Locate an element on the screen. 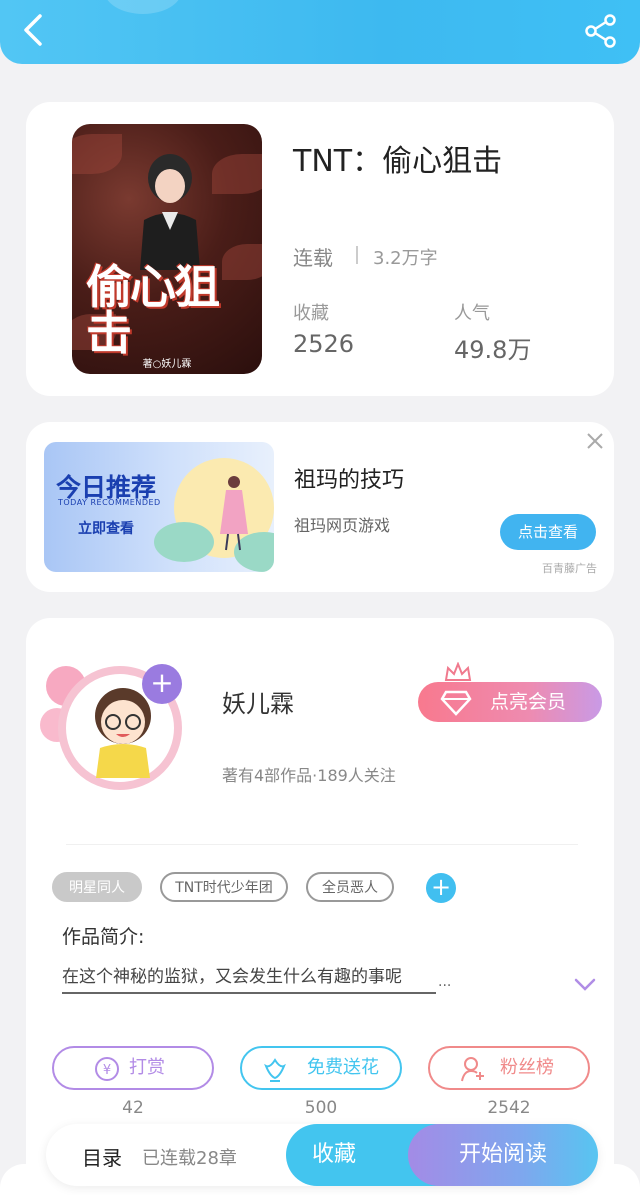 The image size is (640, 1195). popularity-label: 人气 is located at coordinates (472, 313).